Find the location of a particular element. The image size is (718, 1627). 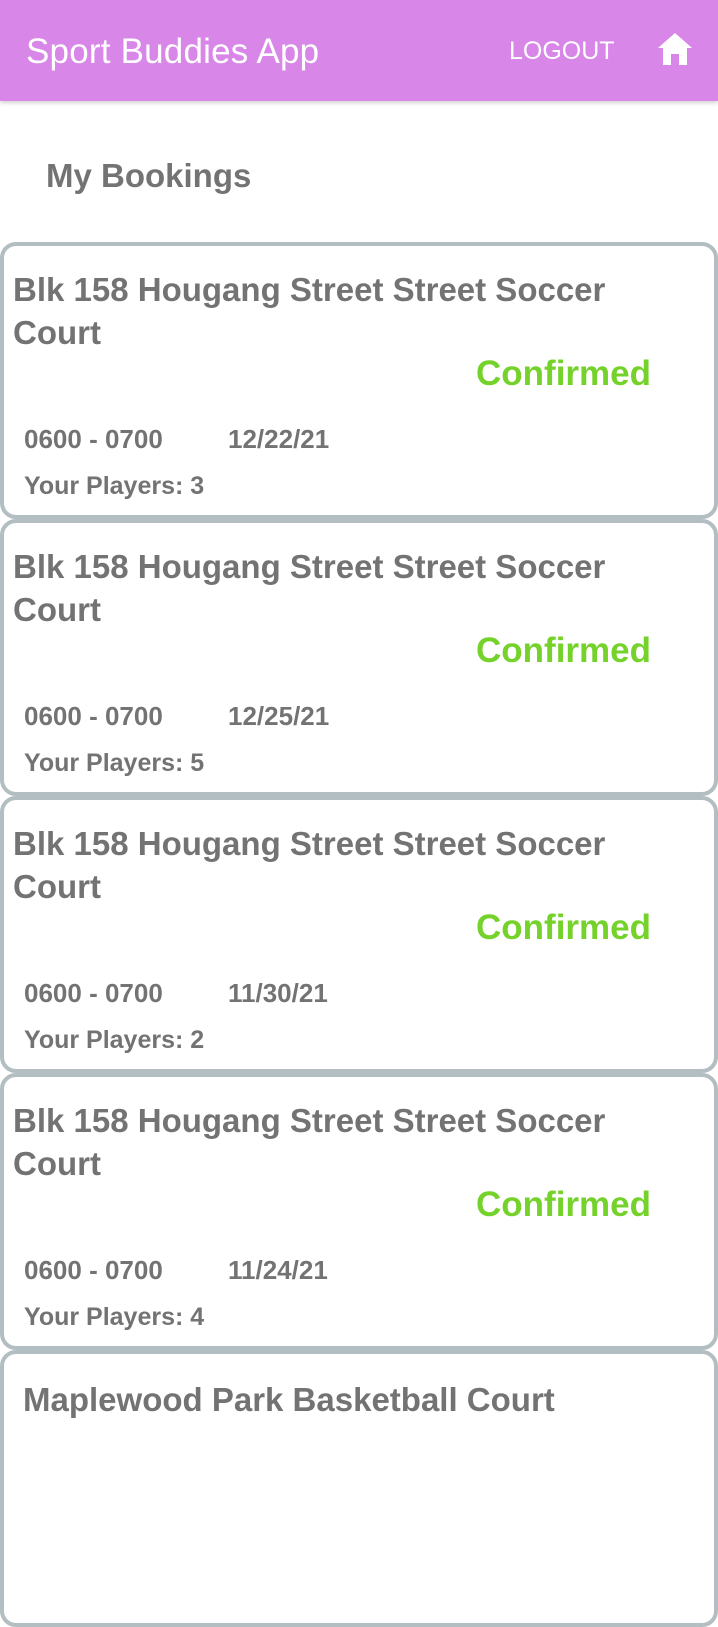

page-title: My Bookings is located at coordinates (149, 175).